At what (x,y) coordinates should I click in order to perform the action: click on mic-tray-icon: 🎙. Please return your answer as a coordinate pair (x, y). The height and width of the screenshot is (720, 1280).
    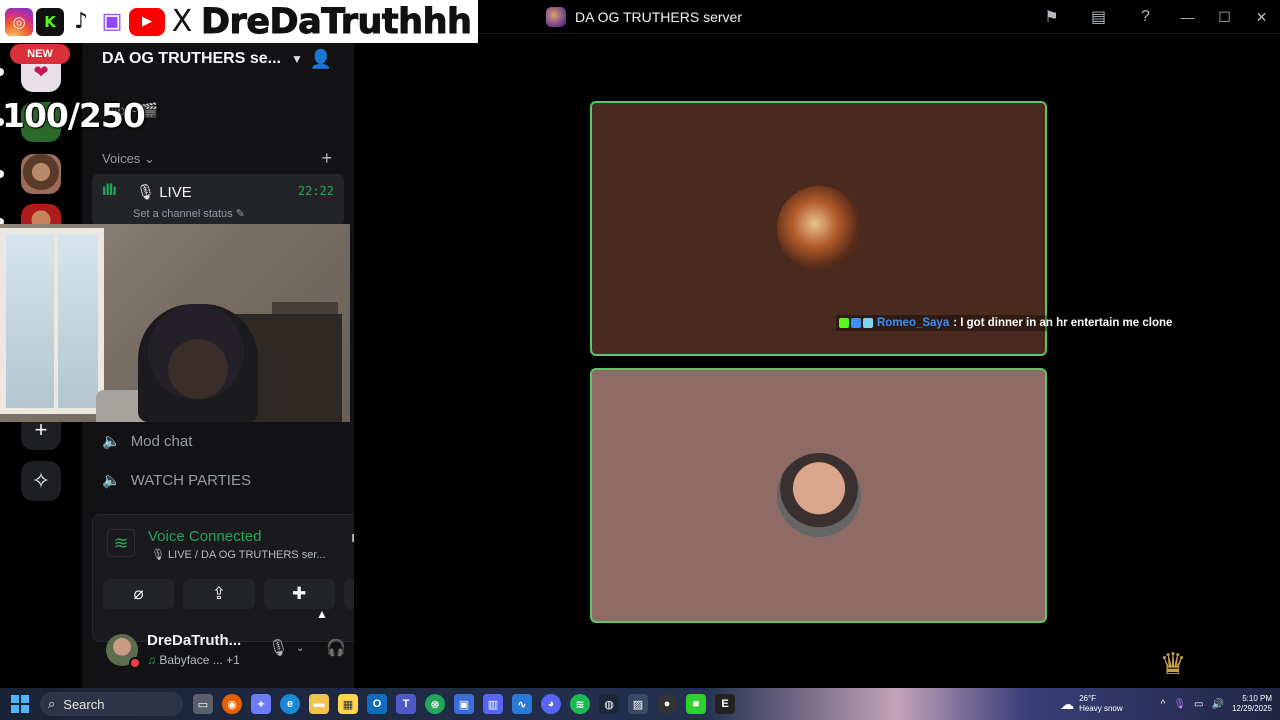
    Looking at the image, I should click on (1179, 704).